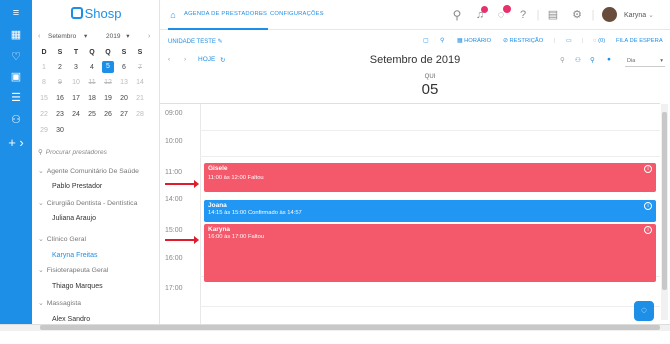  I want to click on year-select: 2019 ▾, so click(124, 36).